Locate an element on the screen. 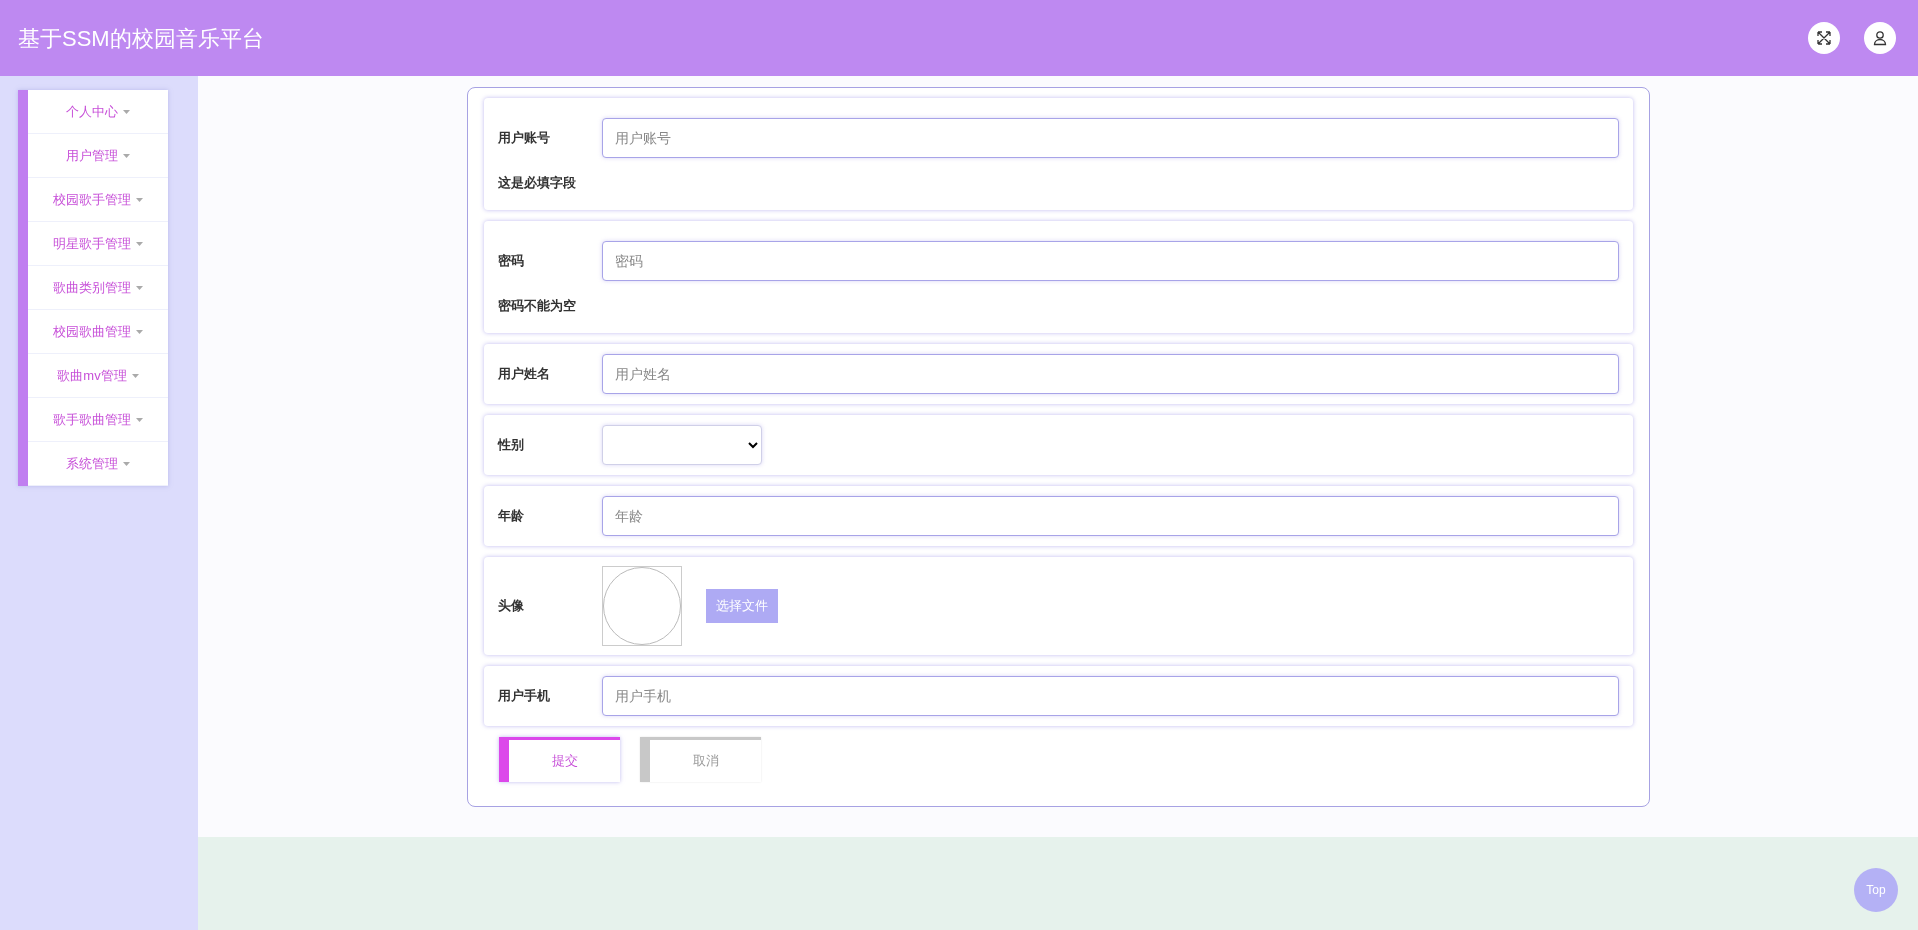 This screenshot has height=930, width=1918. text-input: 年龄 is located at coordinates (1110, 516).